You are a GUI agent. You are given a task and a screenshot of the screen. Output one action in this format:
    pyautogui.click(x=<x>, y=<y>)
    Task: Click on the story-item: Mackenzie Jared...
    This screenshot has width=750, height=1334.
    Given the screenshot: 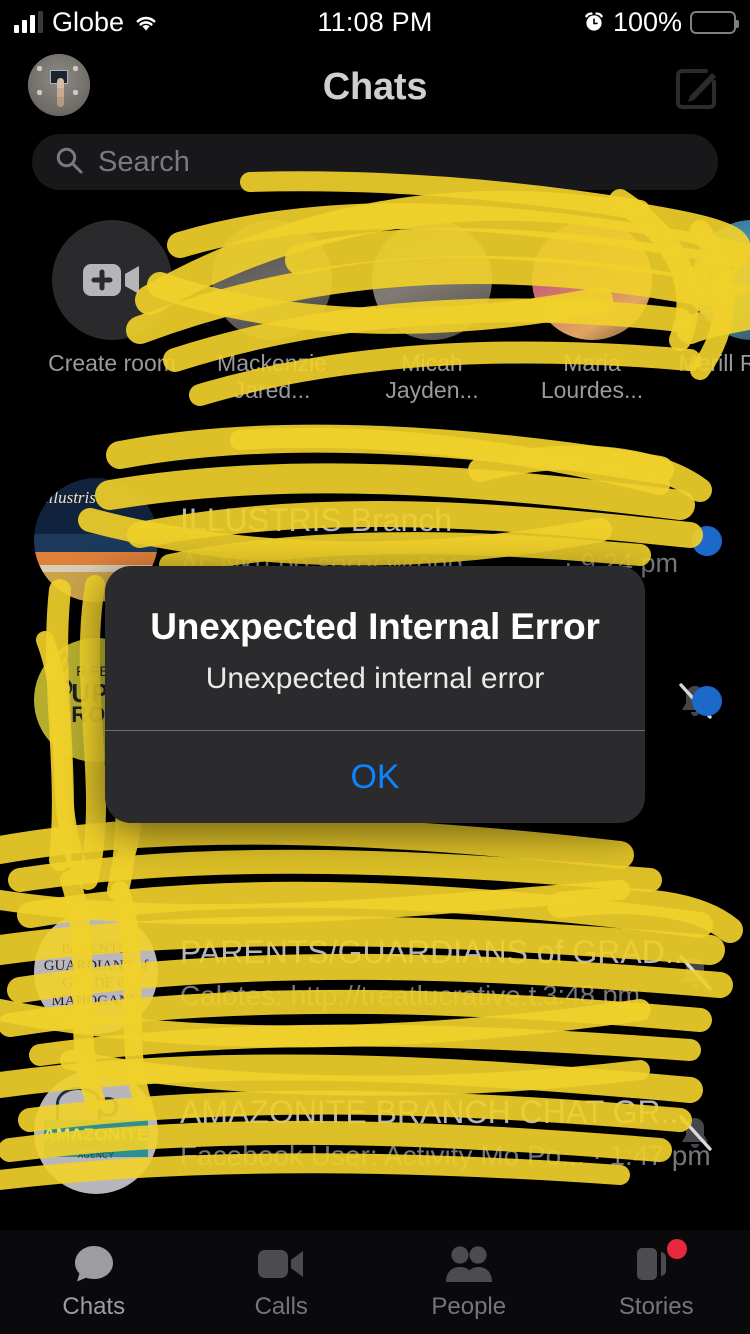 What is the action you would take?
    pyautogui.click(x=272, y=315)
    